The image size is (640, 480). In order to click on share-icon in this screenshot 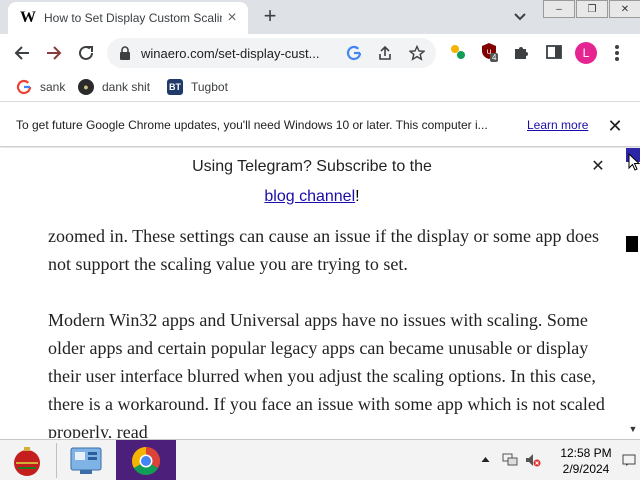, I will do `click(385, 53)`.